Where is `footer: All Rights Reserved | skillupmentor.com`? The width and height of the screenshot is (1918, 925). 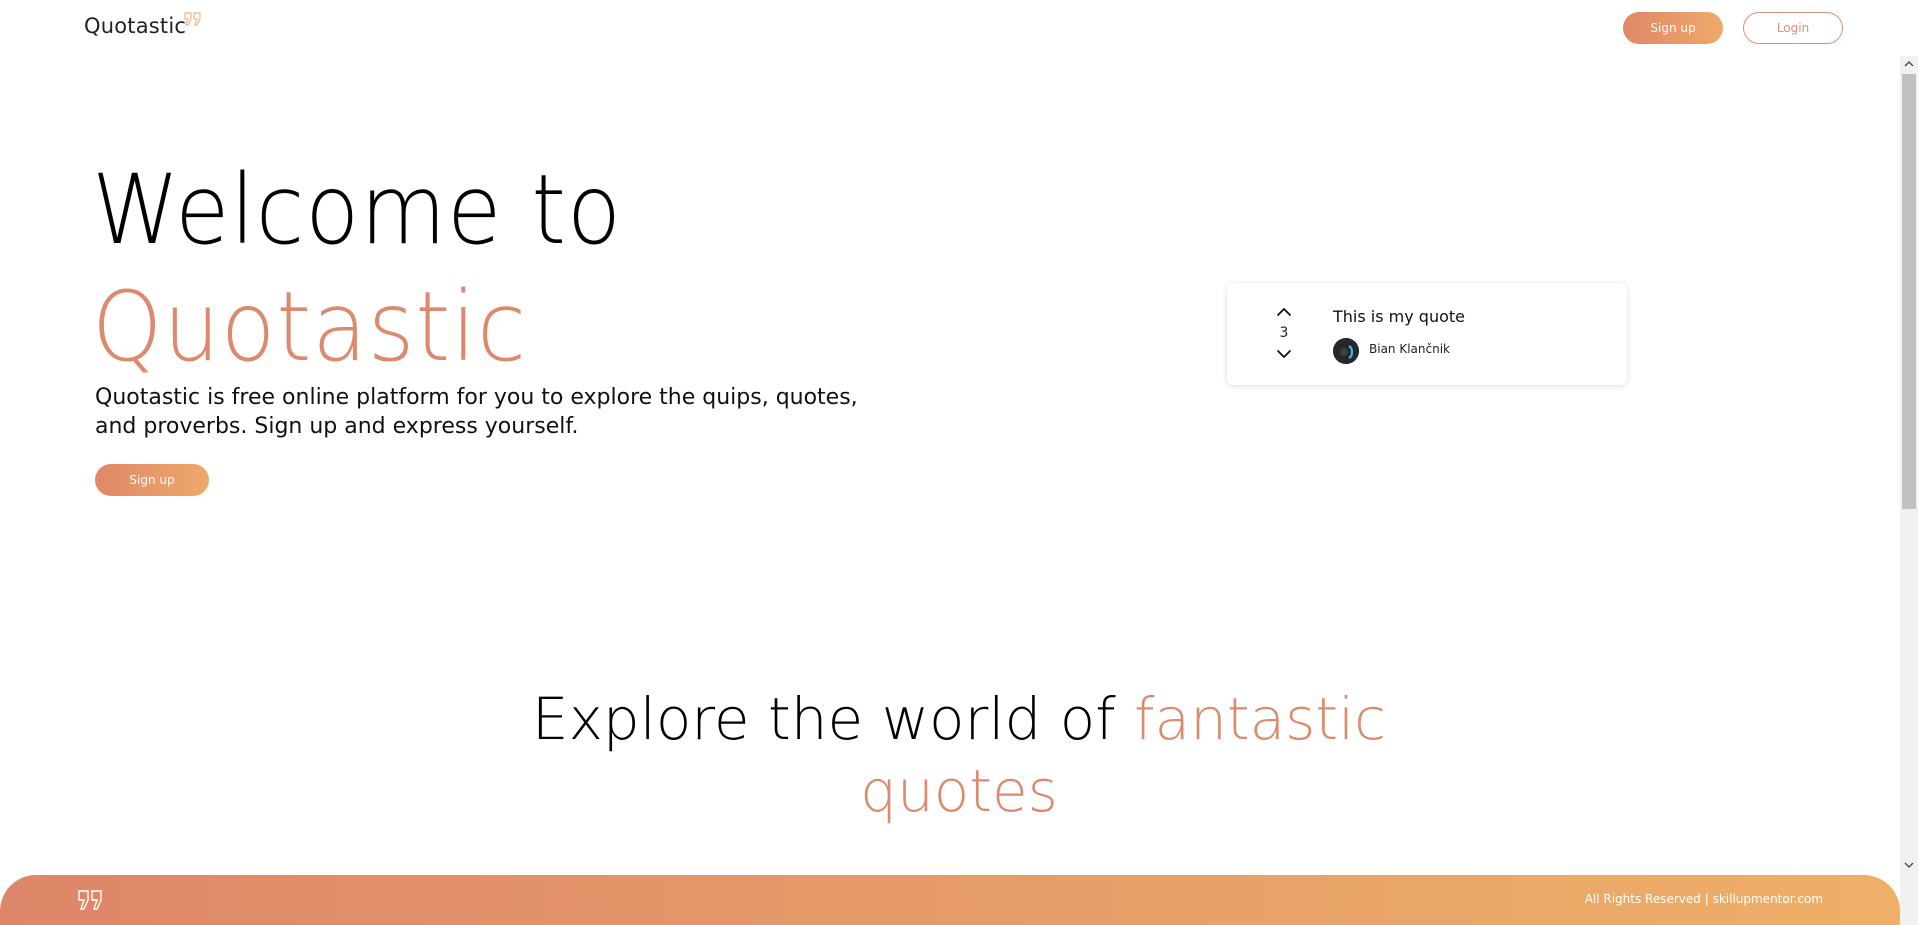 footer: All Rights Reserved | skillupmentor.com is located at coordinates (950, 900).